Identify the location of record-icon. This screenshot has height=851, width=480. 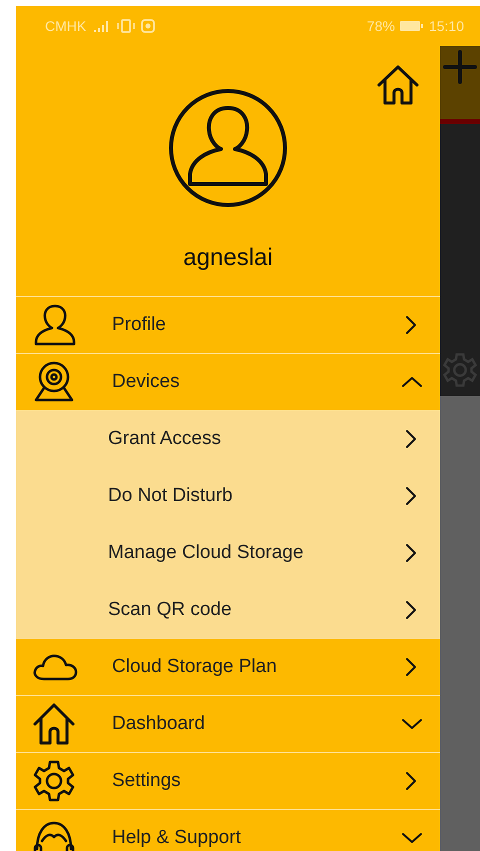
(148, 26).